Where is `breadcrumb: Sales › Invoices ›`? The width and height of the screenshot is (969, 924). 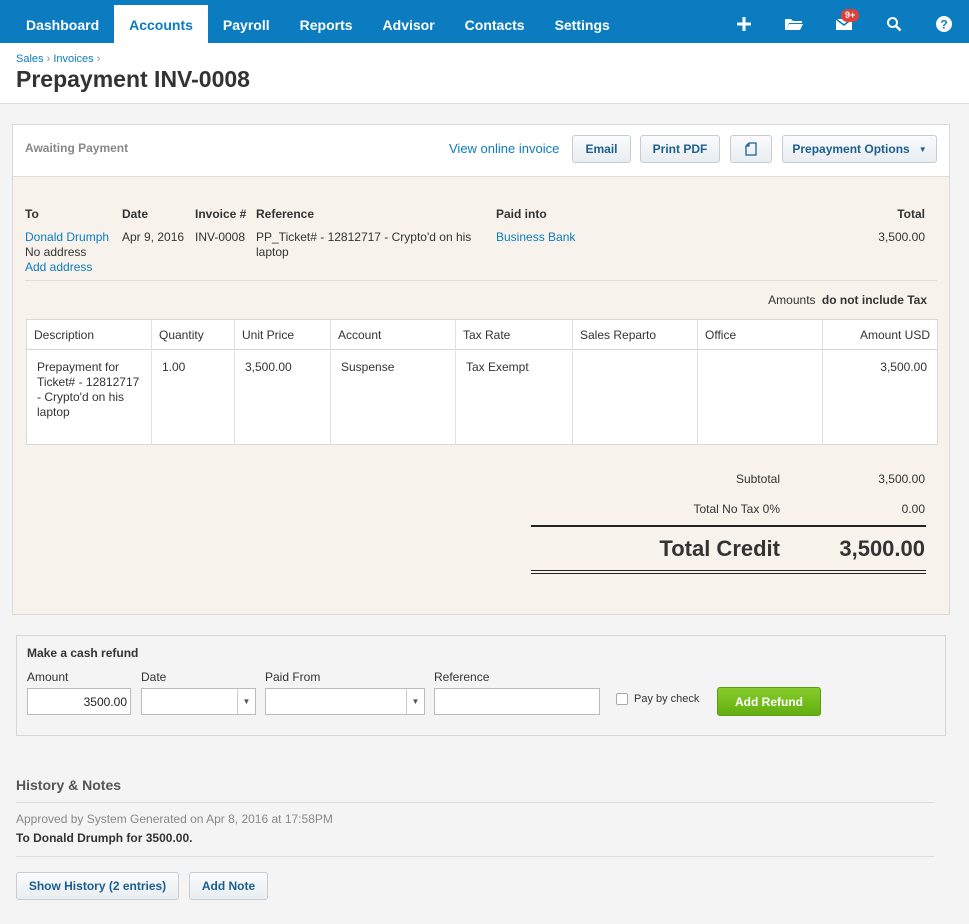
breadcrumb: Sales › Invoices › is located at coordinates (58, 59).